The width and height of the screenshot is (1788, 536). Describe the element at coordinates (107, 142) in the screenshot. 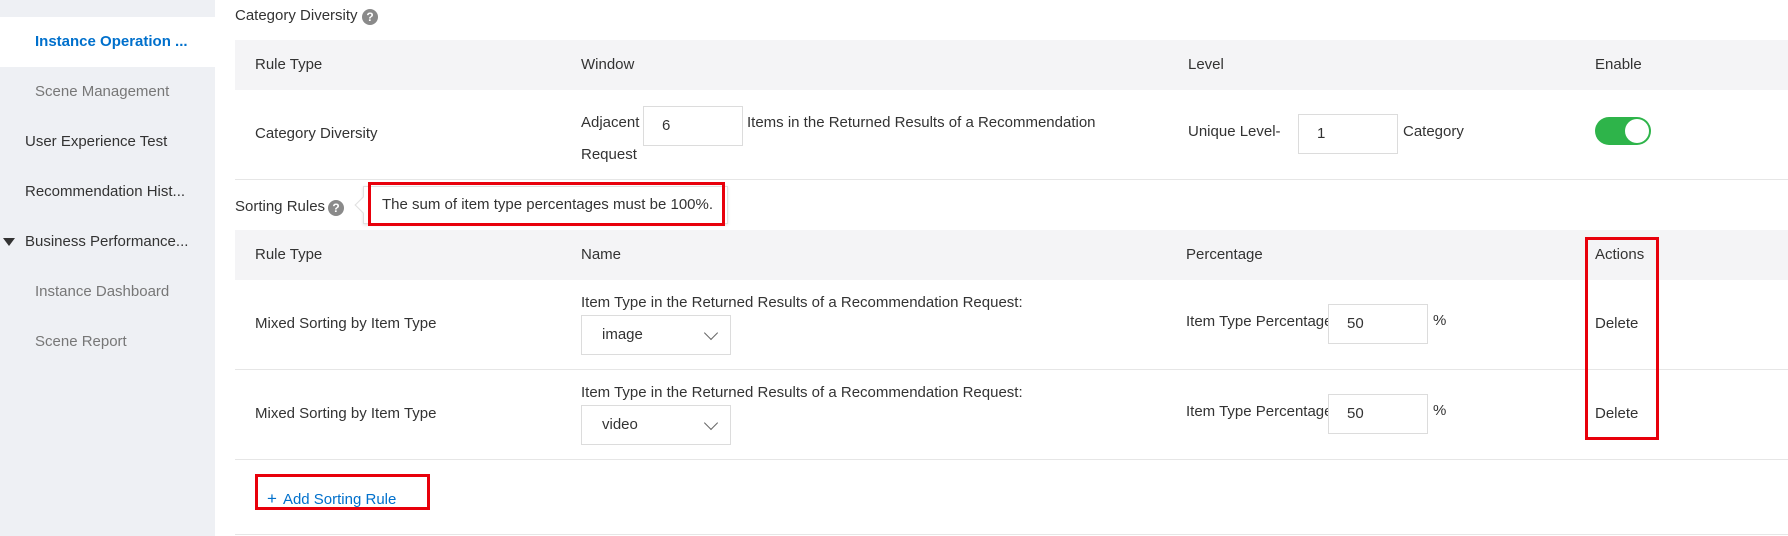

I see `sidebar-item-user-experience-test: User Experience Test` at that location.